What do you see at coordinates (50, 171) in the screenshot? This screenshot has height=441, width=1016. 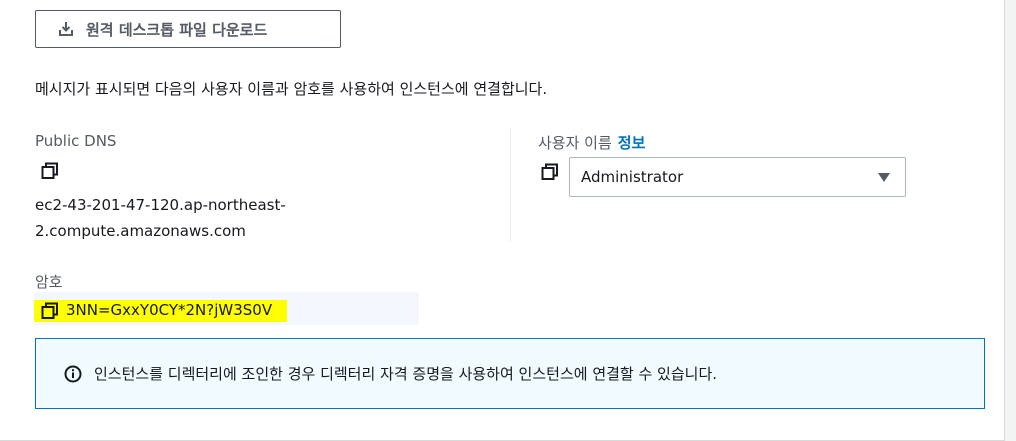 I see `copy-dns-icon` at bounding box center [50, 171].